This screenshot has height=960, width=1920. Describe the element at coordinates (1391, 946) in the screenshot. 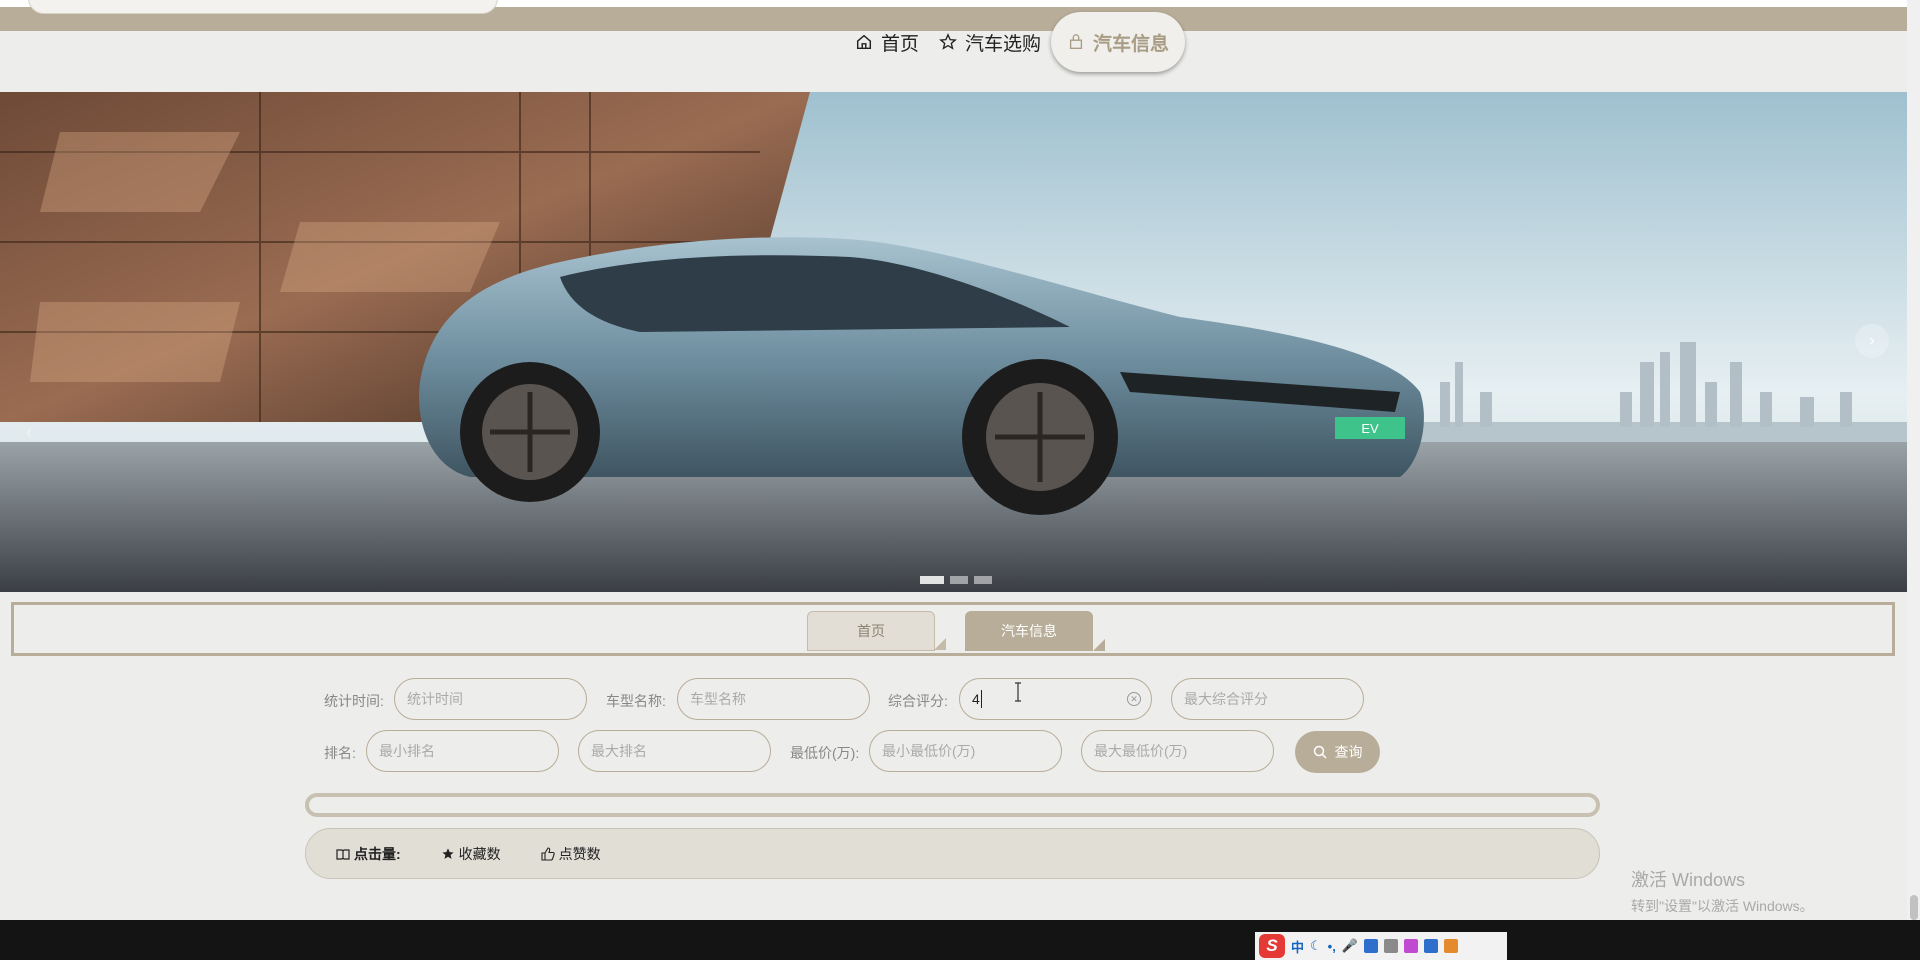

I see `user-icon` at that location.